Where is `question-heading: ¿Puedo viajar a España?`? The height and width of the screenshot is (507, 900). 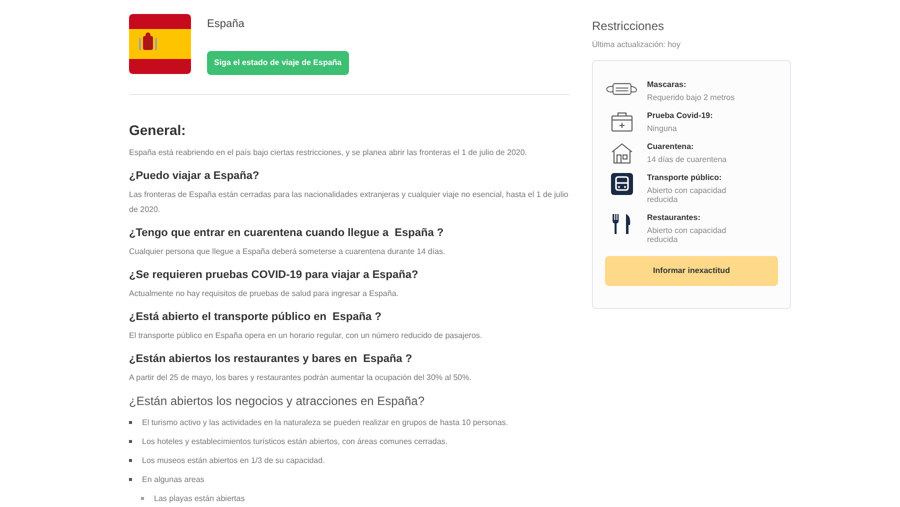
question-heading: ¿Puedo viajar a España? is located at coordinates (194, 176).